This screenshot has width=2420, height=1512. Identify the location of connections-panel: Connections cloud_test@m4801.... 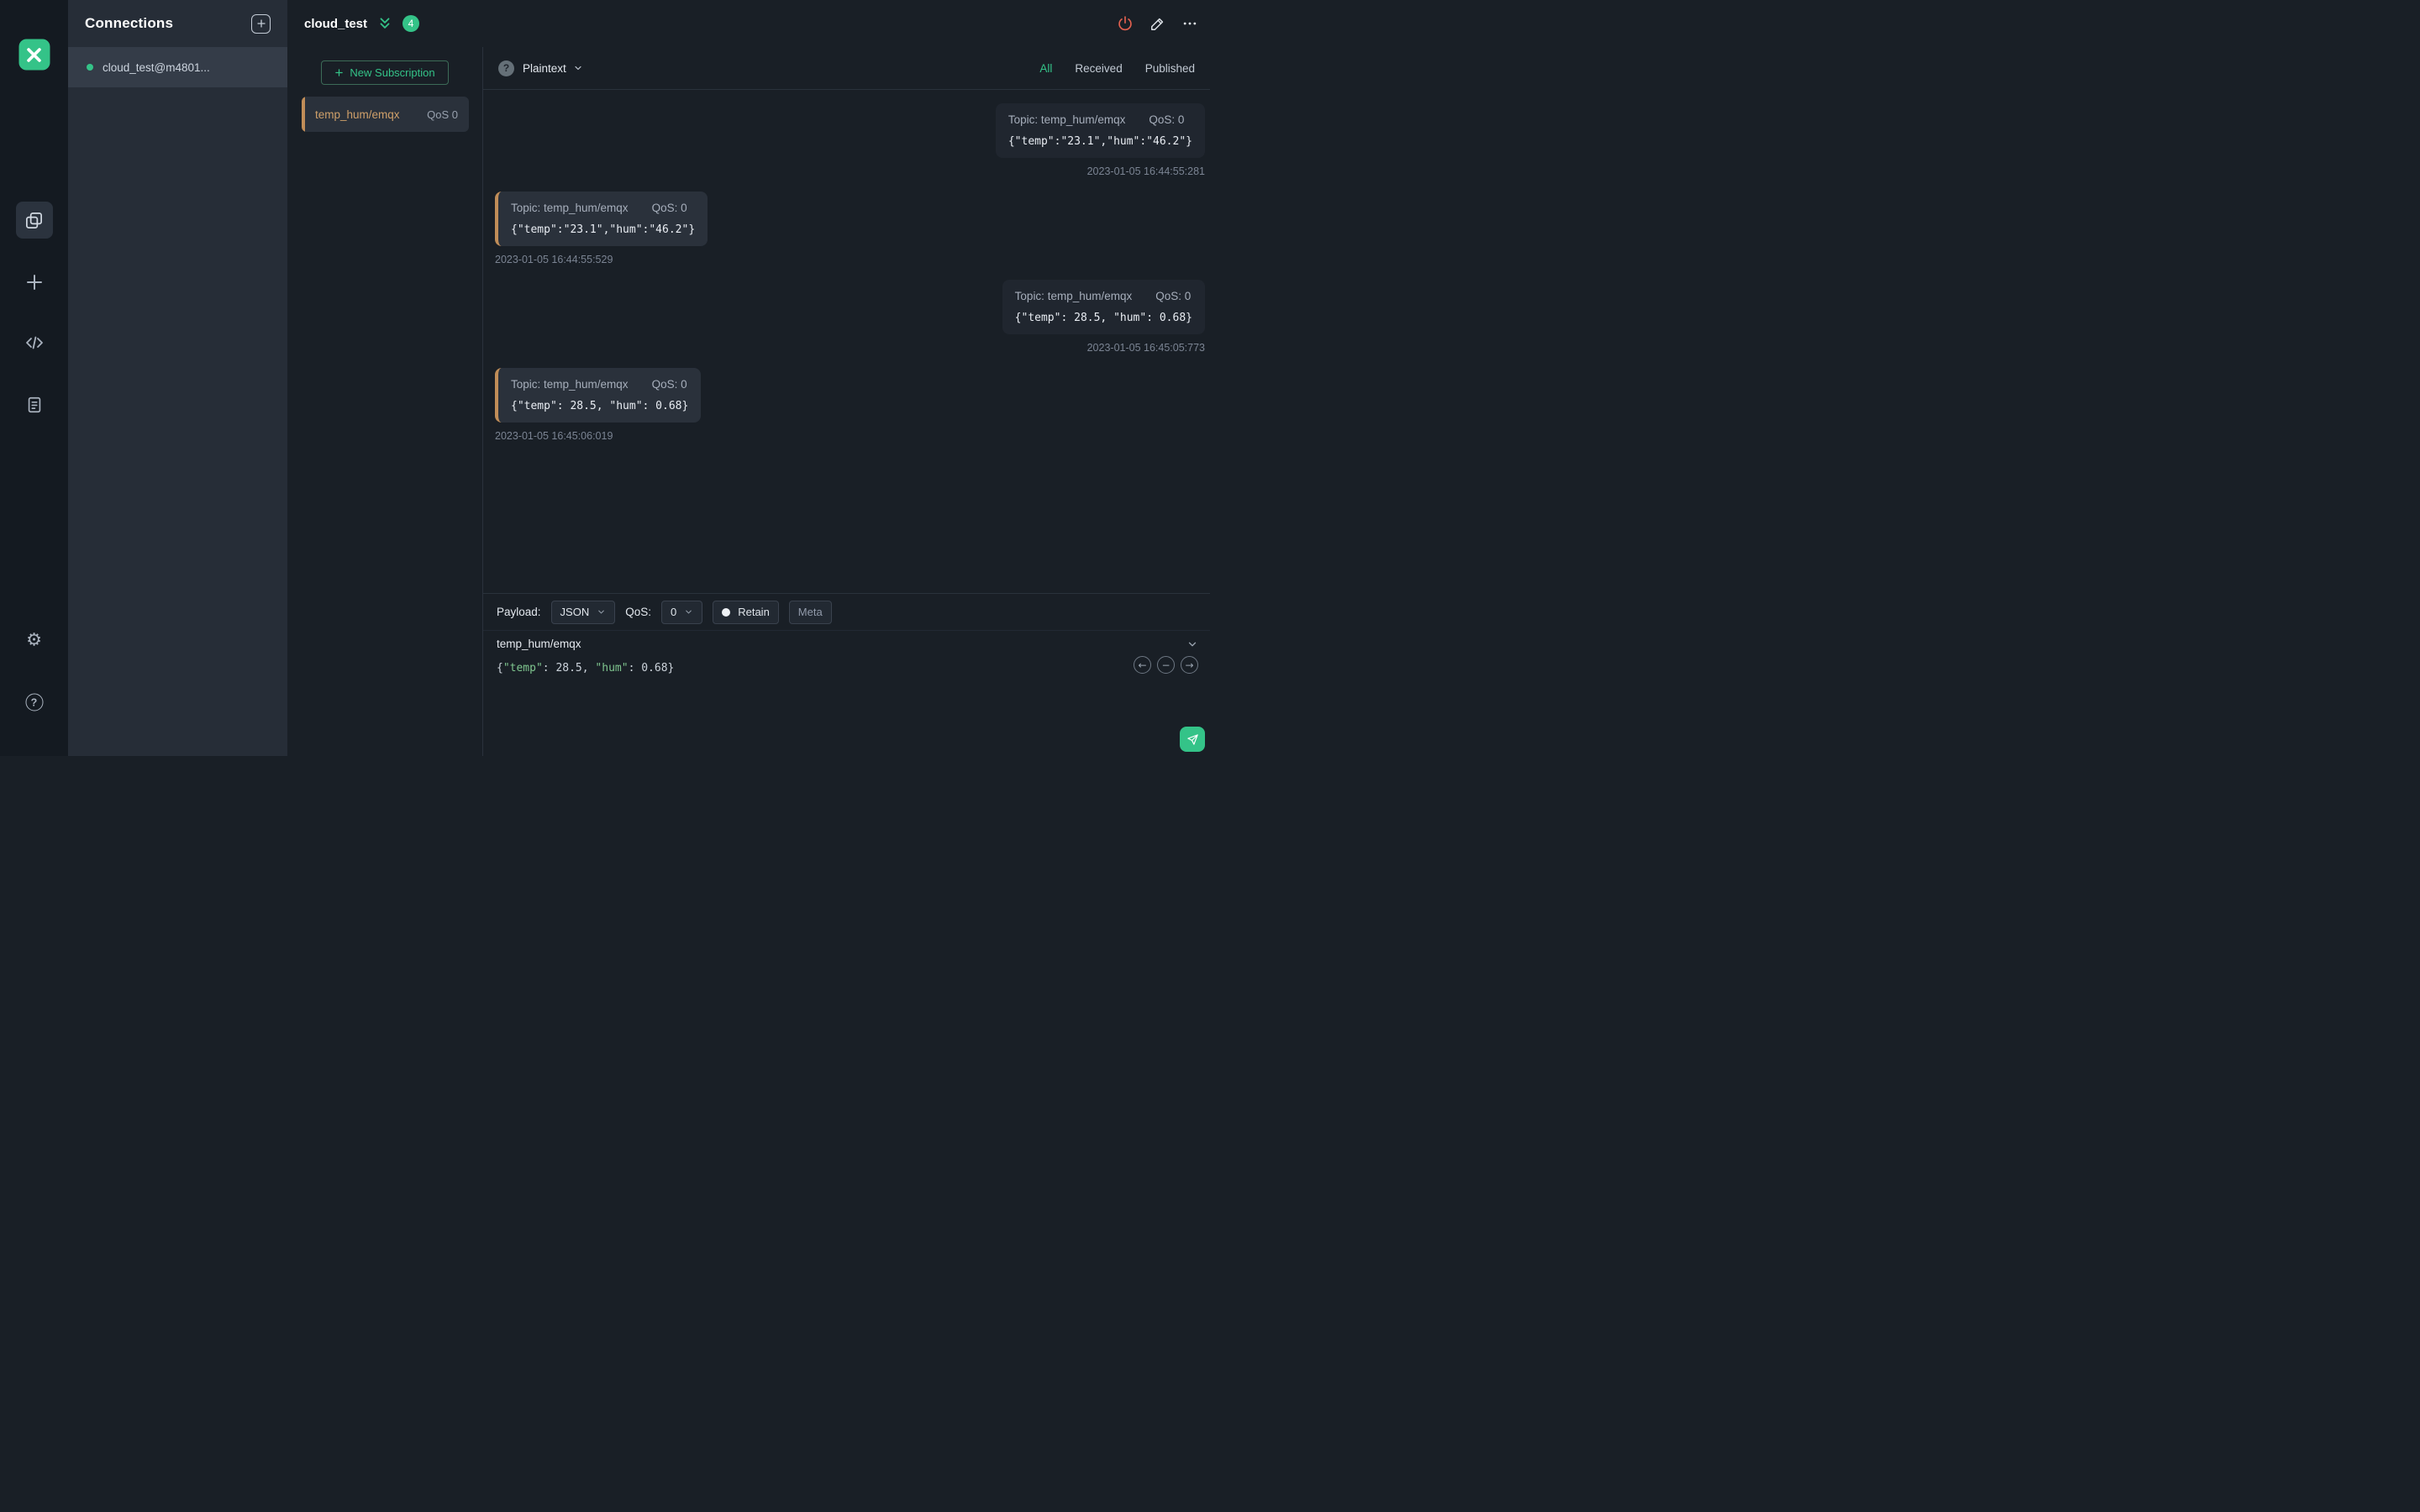
(177, 378).